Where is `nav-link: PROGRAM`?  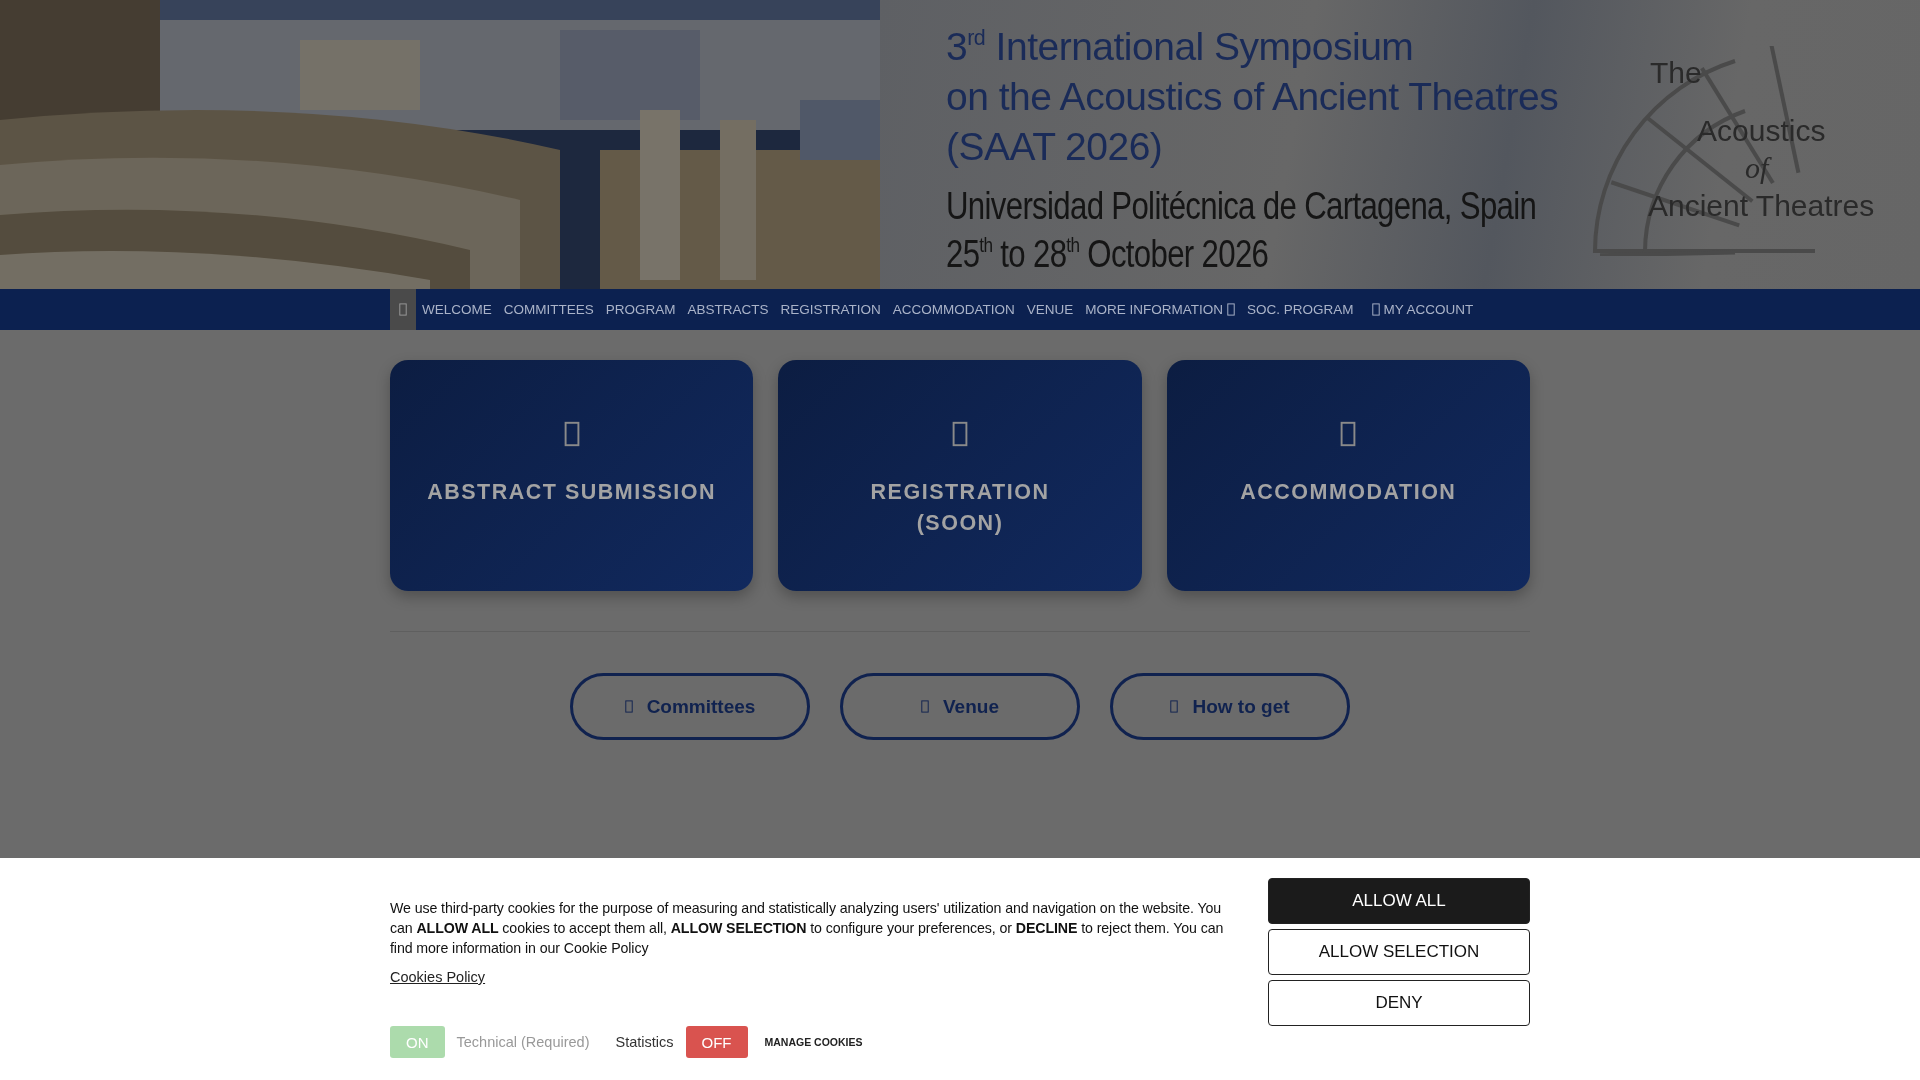 nav-link: PROGRAM is located at coordinates (640, 309).